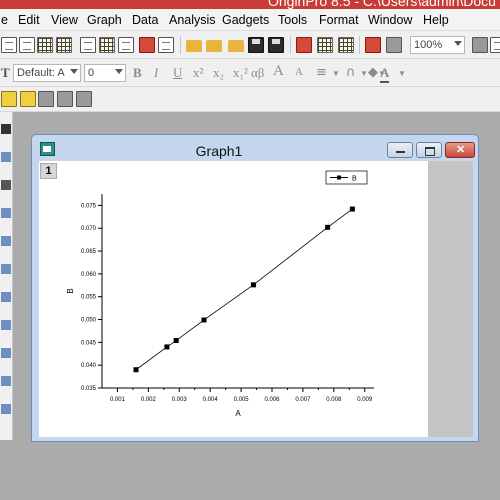  Describe the element at coordinates (256, 45) in the screenshot. I see `save-project-icon` at that location.